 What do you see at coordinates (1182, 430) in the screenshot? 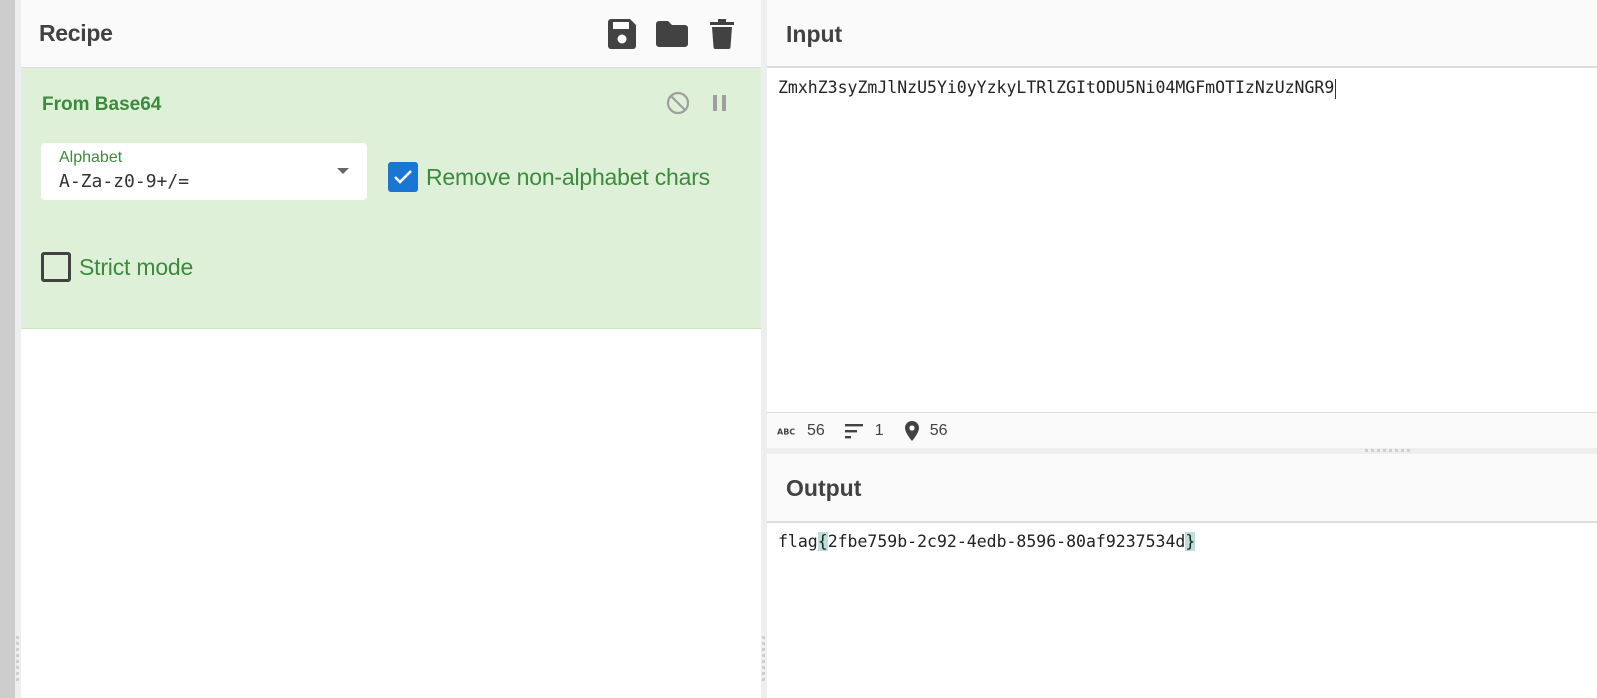
I see `input-status-bar: ABC 56 1 56` at bounding box center [1182, 430].